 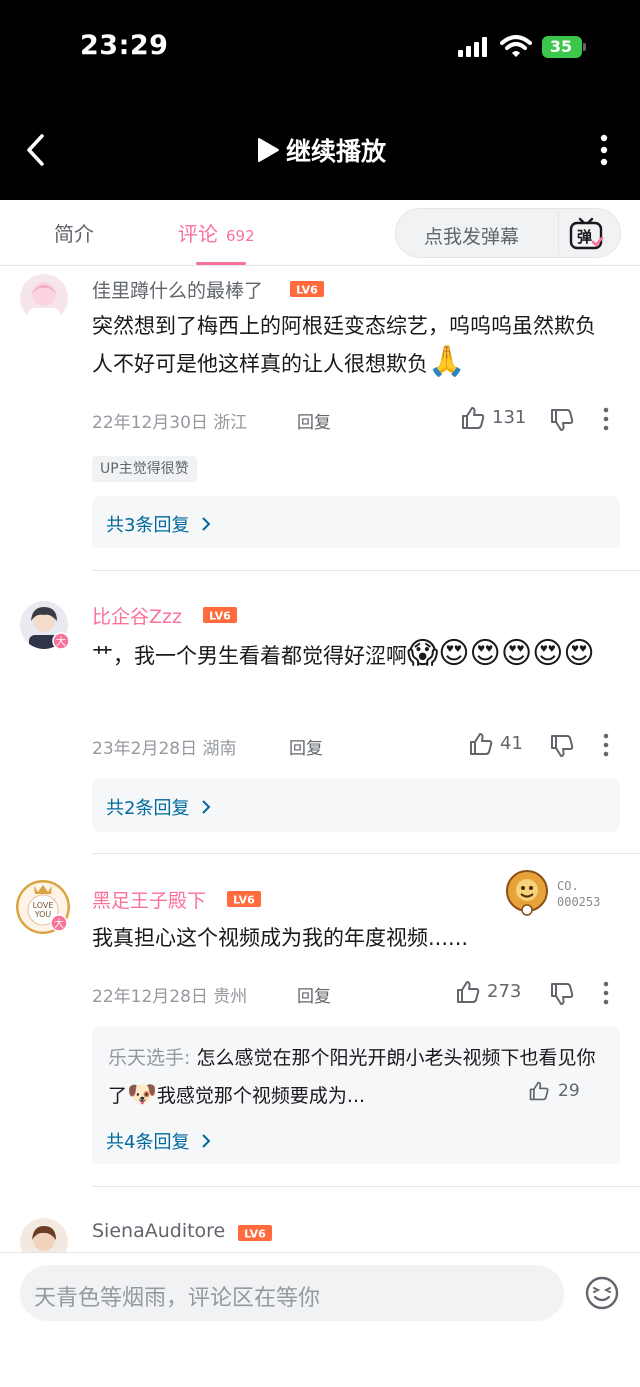 I want to click on reply-preview-box: 共2条回复, so click(x=356, y=805).